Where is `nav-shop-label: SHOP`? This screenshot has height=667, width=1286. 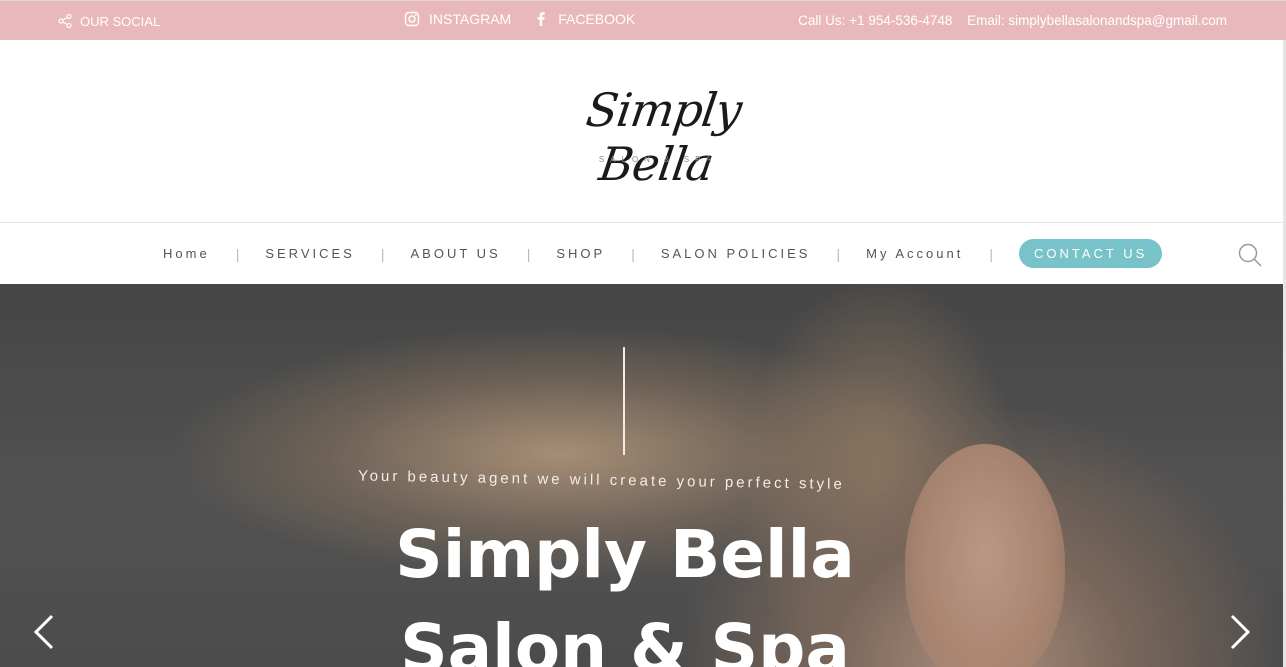
nav-shop-label: SHOP is located at coordinates (581, 253).